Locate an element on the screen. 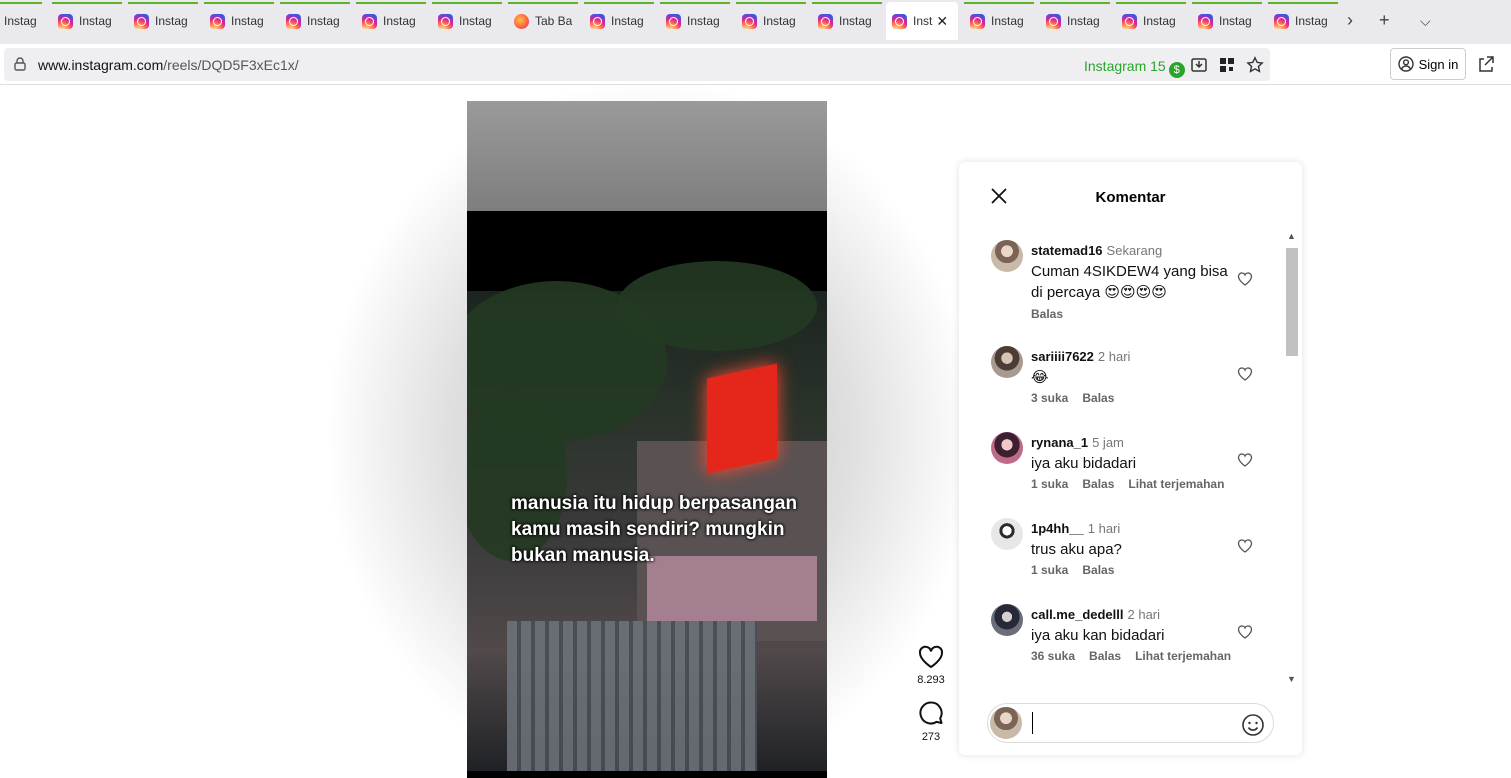 This screenshot has width=1511, height=778. comments-title: Komentar is located at coordinates (1130, 197).